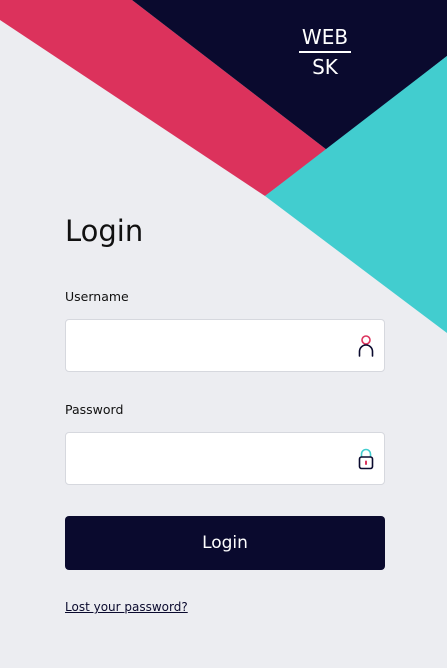 This screenshot has height=668, width=447. I want to click on lock-icon, so click(366, 459).